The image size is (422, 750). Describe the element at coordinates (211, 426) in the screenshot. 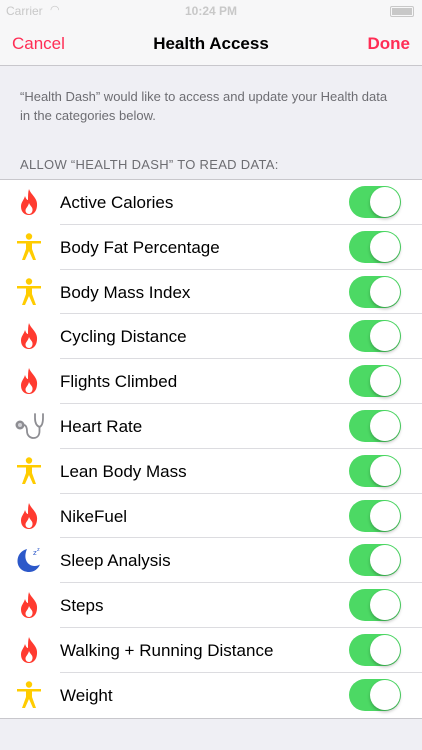

I see `permission-row-heart-rate: Heart Rate` at that location.